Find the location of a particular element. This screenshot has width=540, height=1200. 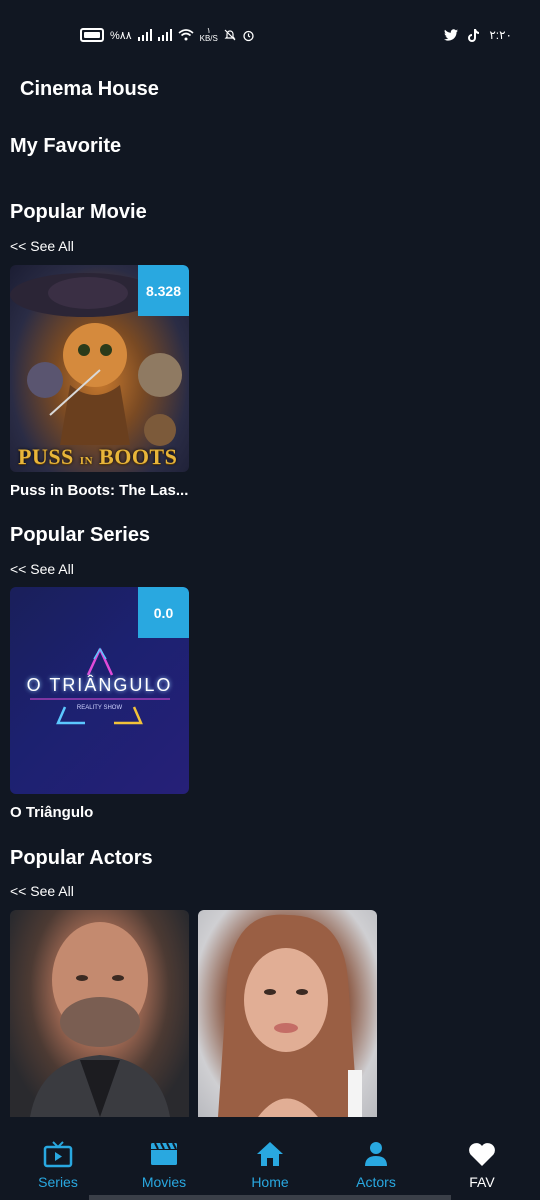

status-bar: %٨٨ ١ KB/S ٢:٢٠ is located at coordinates (270, 35).